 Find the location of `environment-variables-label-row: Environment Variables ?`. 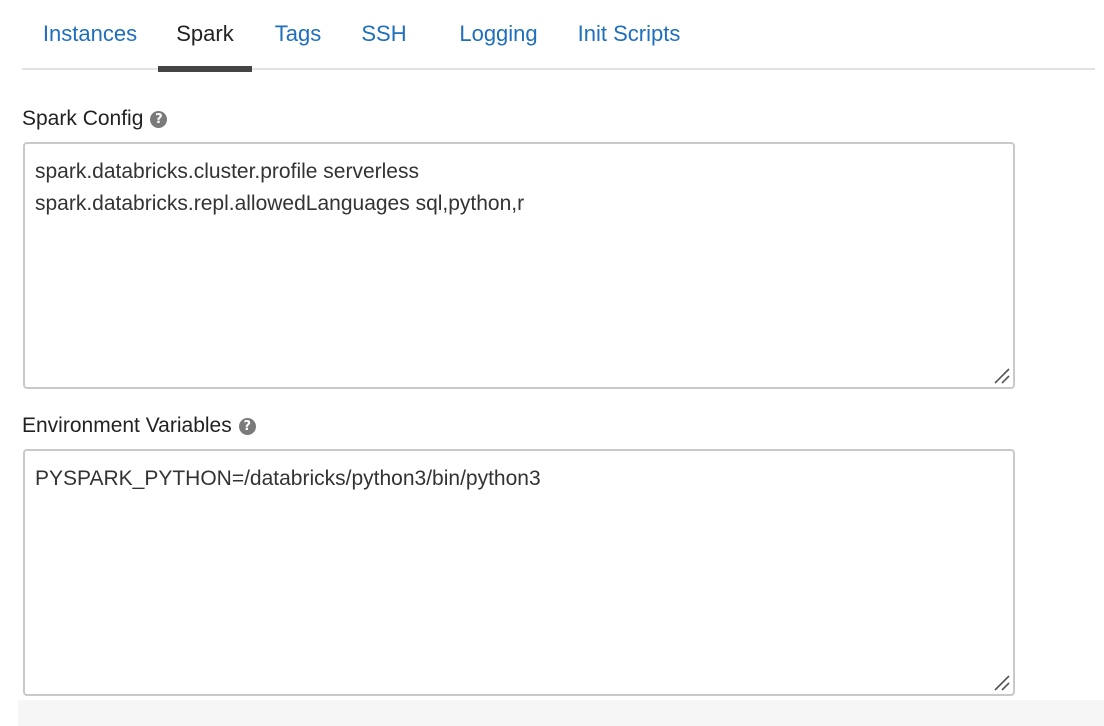

environment-variables-label-row: Environment Variables ? is located at coordinates (139, 426).